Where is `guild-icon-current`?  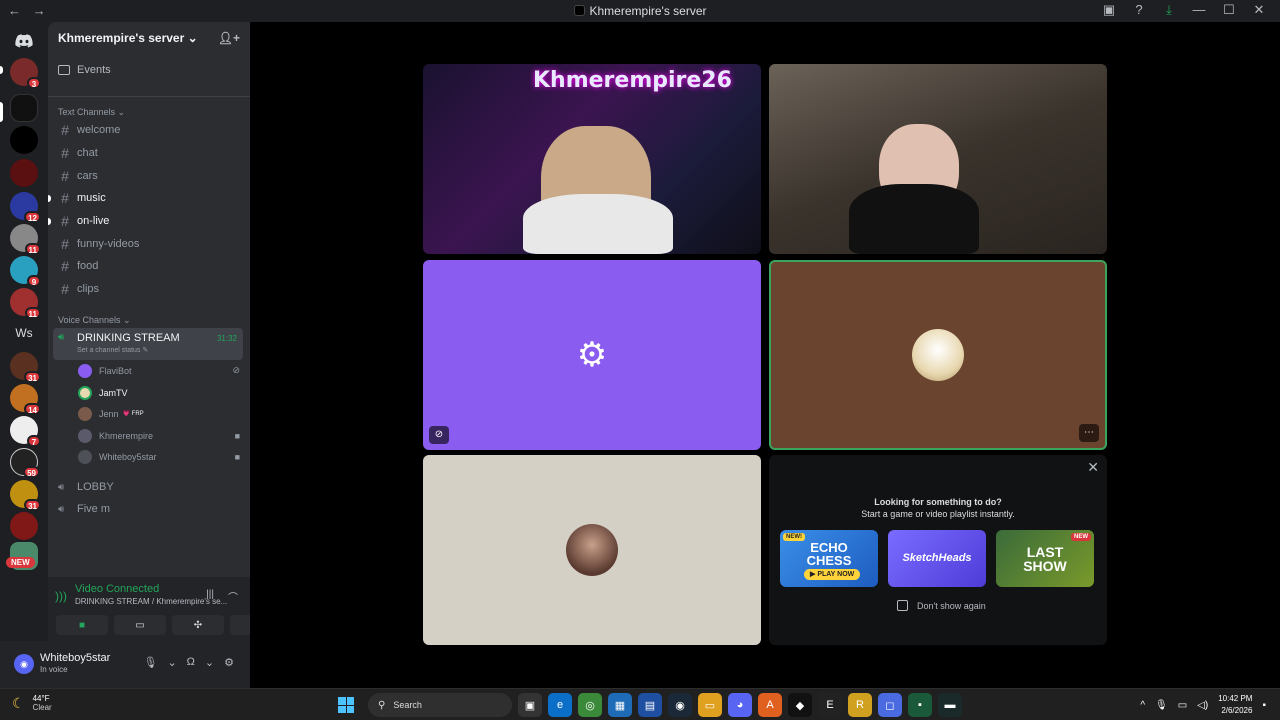 guild-icon-current is located at coordinates (24, 108).